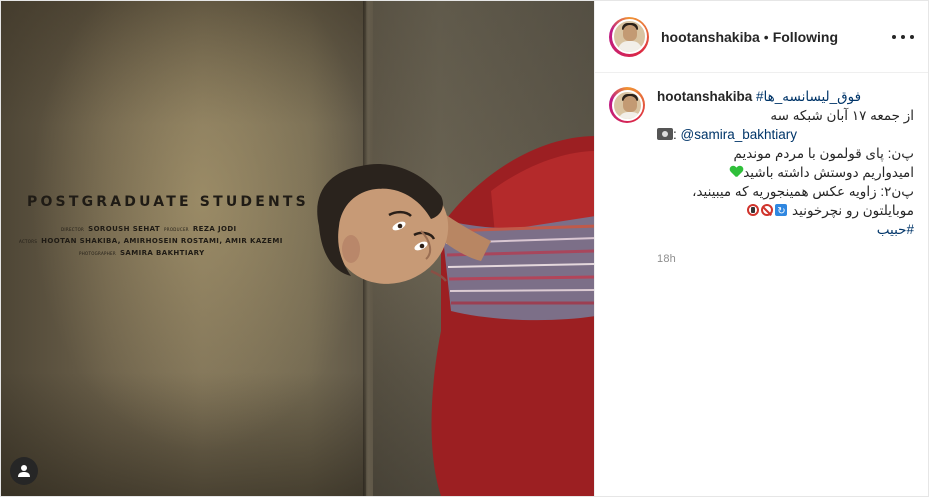  What do you see at coordinates (753, 210) in the screenshot?
I see `no-phone-emoji-icon` at bounding box center [753, 210].